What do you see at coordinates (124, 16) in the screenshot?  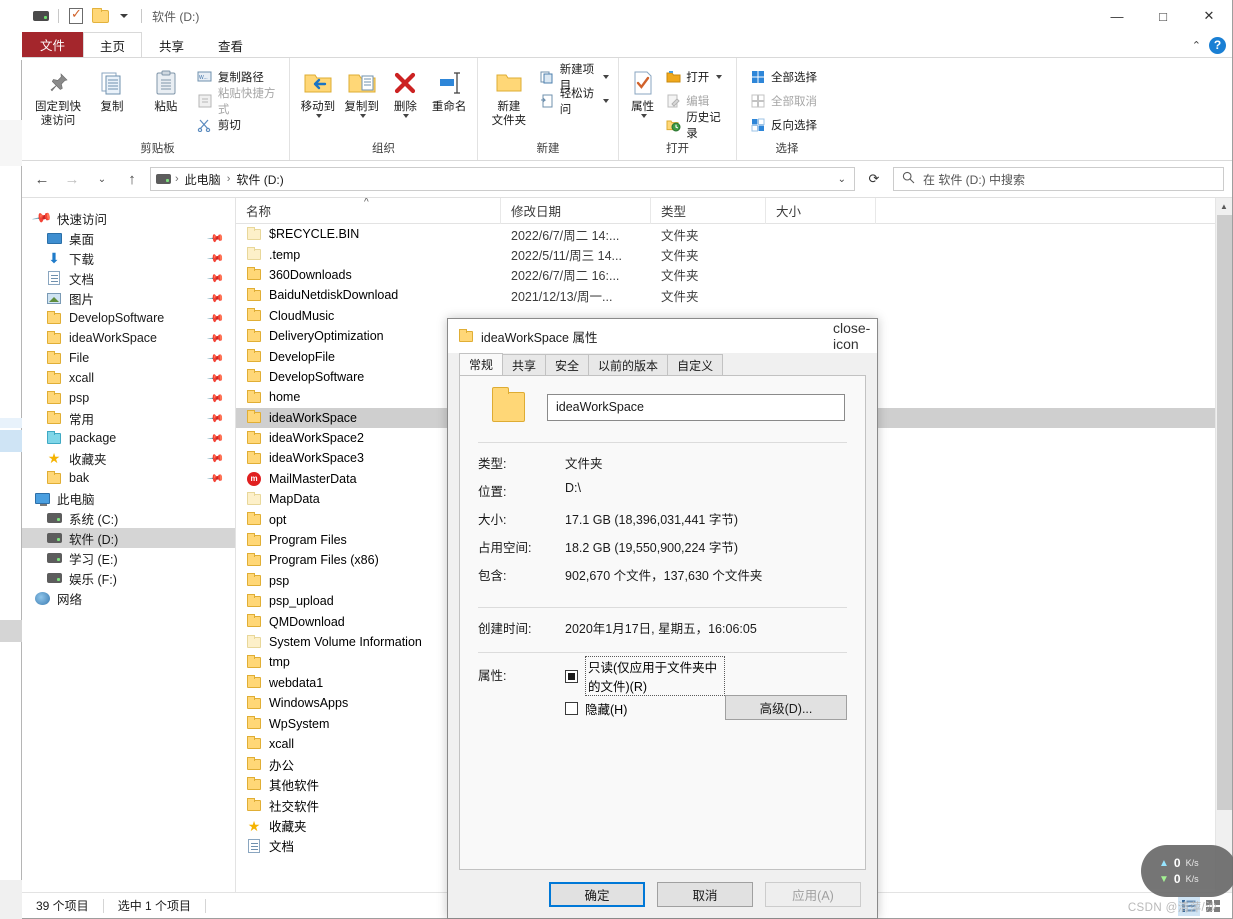 I see `customize-caret-icon` at bounding box center [124, 16].